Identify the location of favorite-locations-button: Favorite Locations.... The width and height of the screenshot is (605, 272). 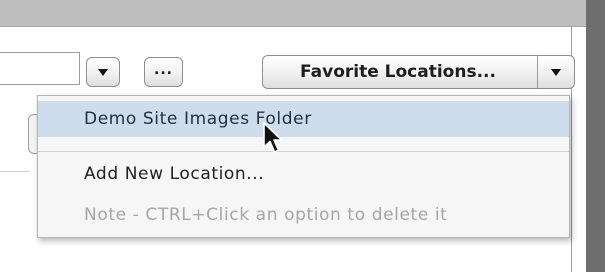
(418, 72).